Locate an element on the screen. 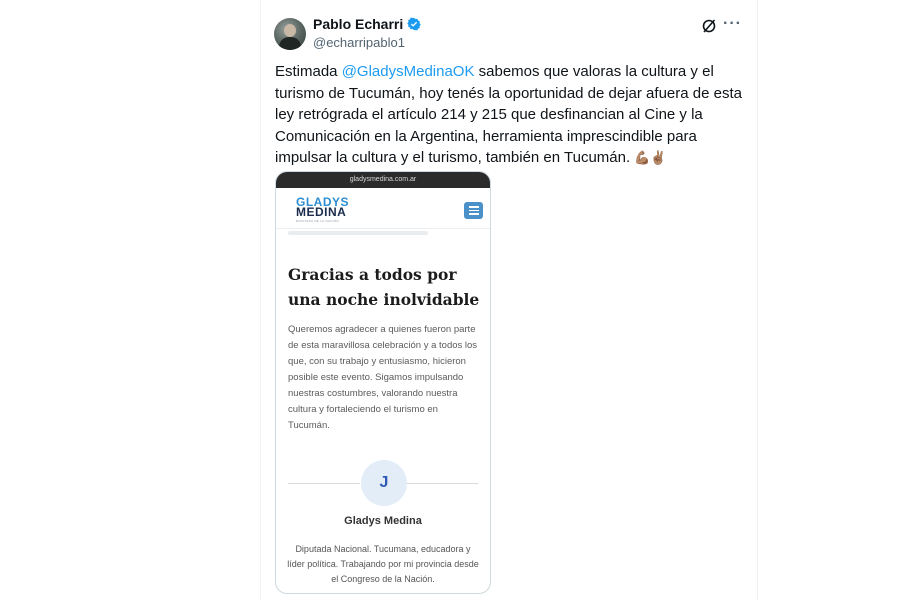 The width and height of the screenshot is (900, 600). author-handle: @echarripablo1 is located at coordinates (359, 42).